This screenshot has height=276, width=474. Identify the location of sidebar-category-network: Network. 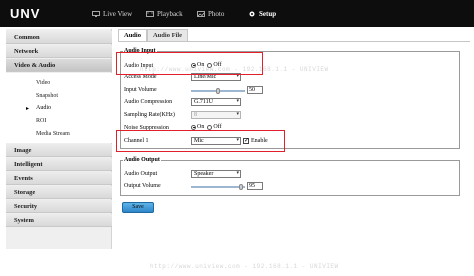
(59, 51).